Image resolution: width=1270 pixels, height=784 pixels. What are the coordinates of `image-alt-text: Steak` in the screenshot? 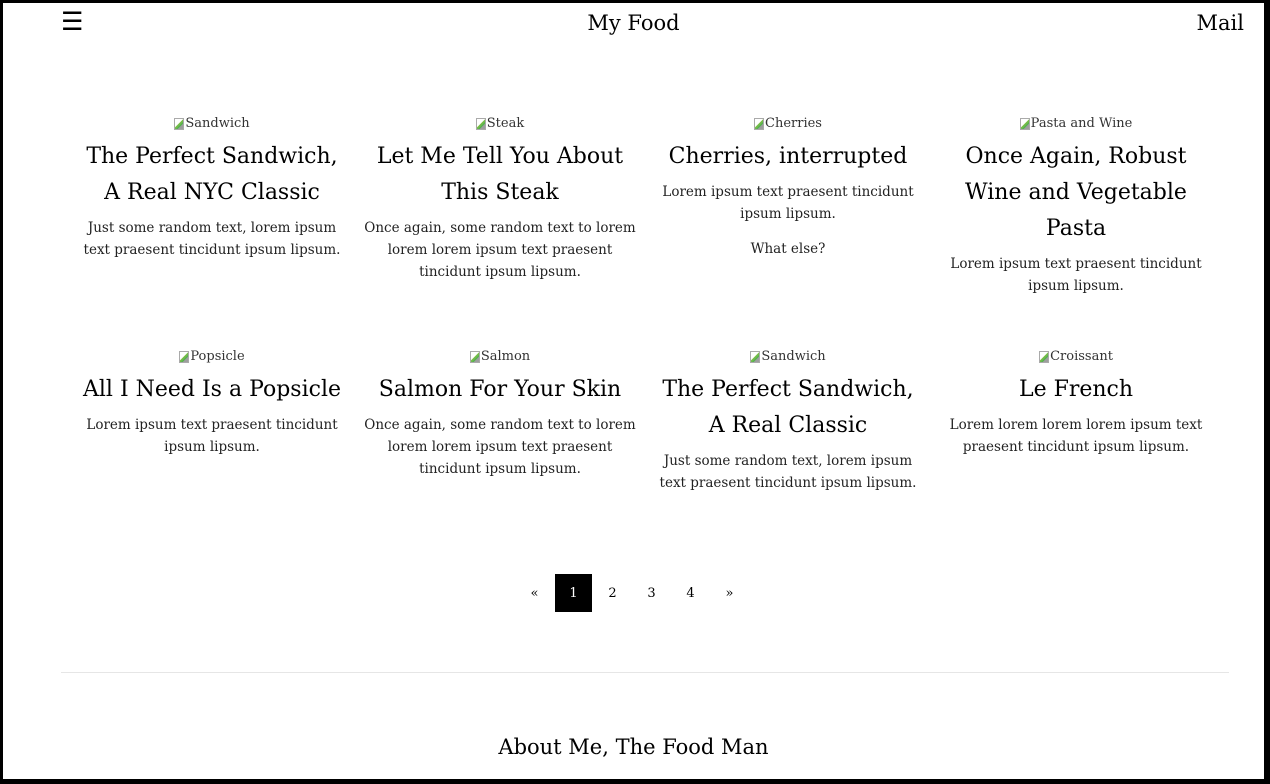 It's located at (505, 123).